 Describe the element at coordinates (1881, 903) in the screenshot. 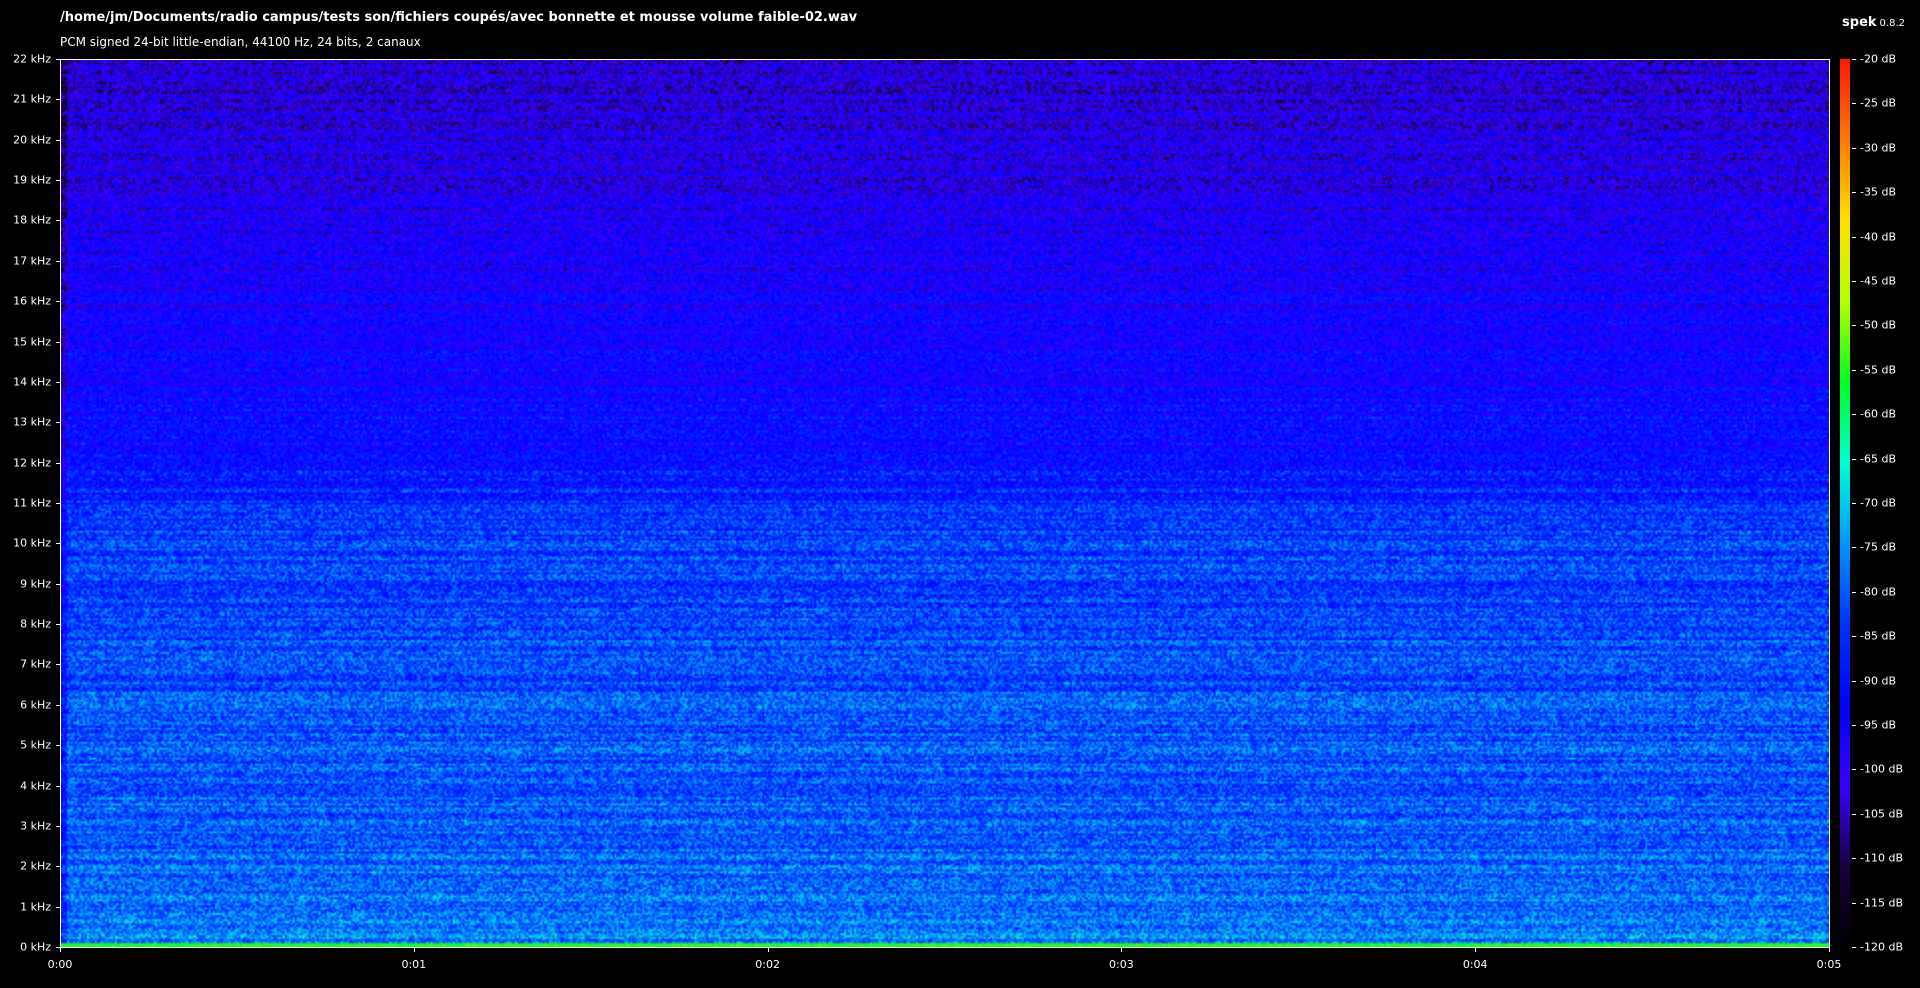

I see `db-label: -115 dB` at that location.